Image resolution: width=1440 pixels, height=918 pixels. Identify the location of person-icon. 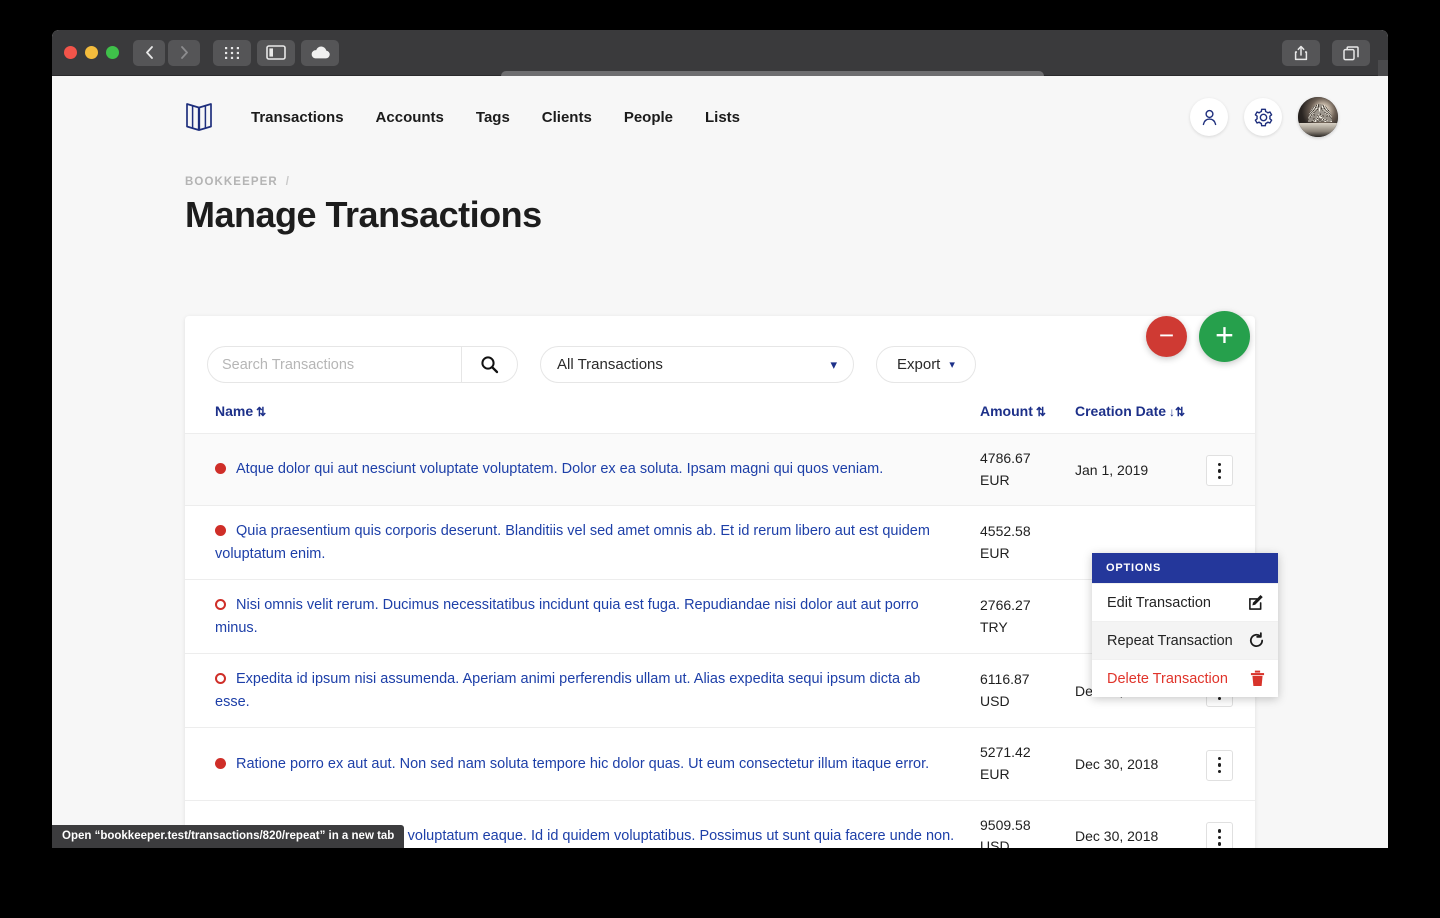
(1209, 117).